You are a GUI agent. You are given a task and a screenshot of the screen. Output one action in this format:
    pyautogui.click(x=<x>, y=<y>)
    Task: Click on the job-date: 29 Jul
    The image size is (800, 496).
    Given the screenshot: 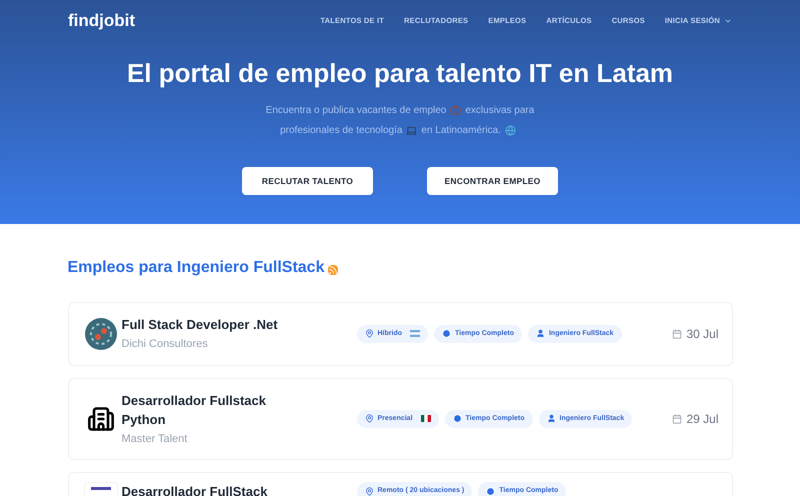 What is the action you would take?
    pyautogui.click(x=702, y=419)
    